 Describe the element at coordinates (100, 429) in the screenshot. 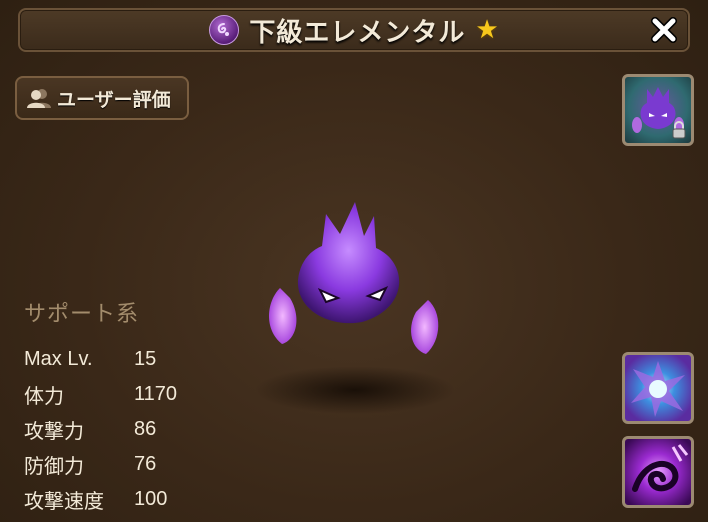

I see `stat-row-attack: 攻撃力 86` at that location.